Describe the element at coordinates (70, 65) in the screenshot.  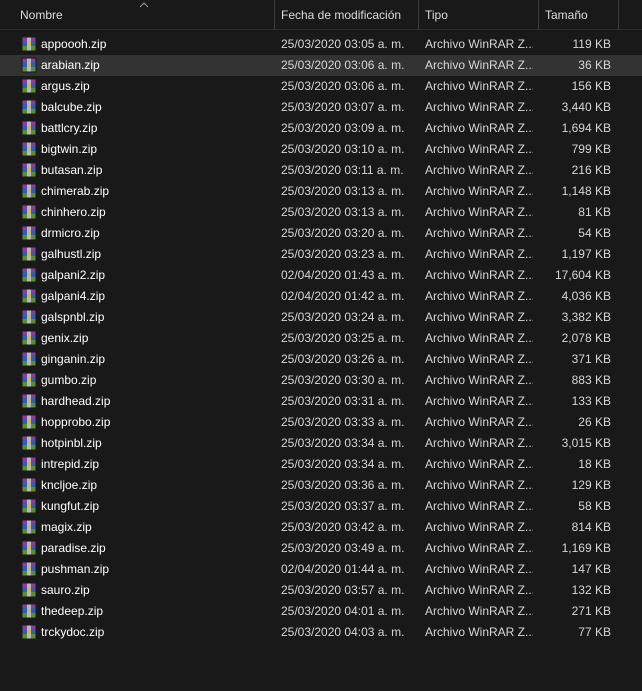
I see `file-name: arabian.zip` at that location.